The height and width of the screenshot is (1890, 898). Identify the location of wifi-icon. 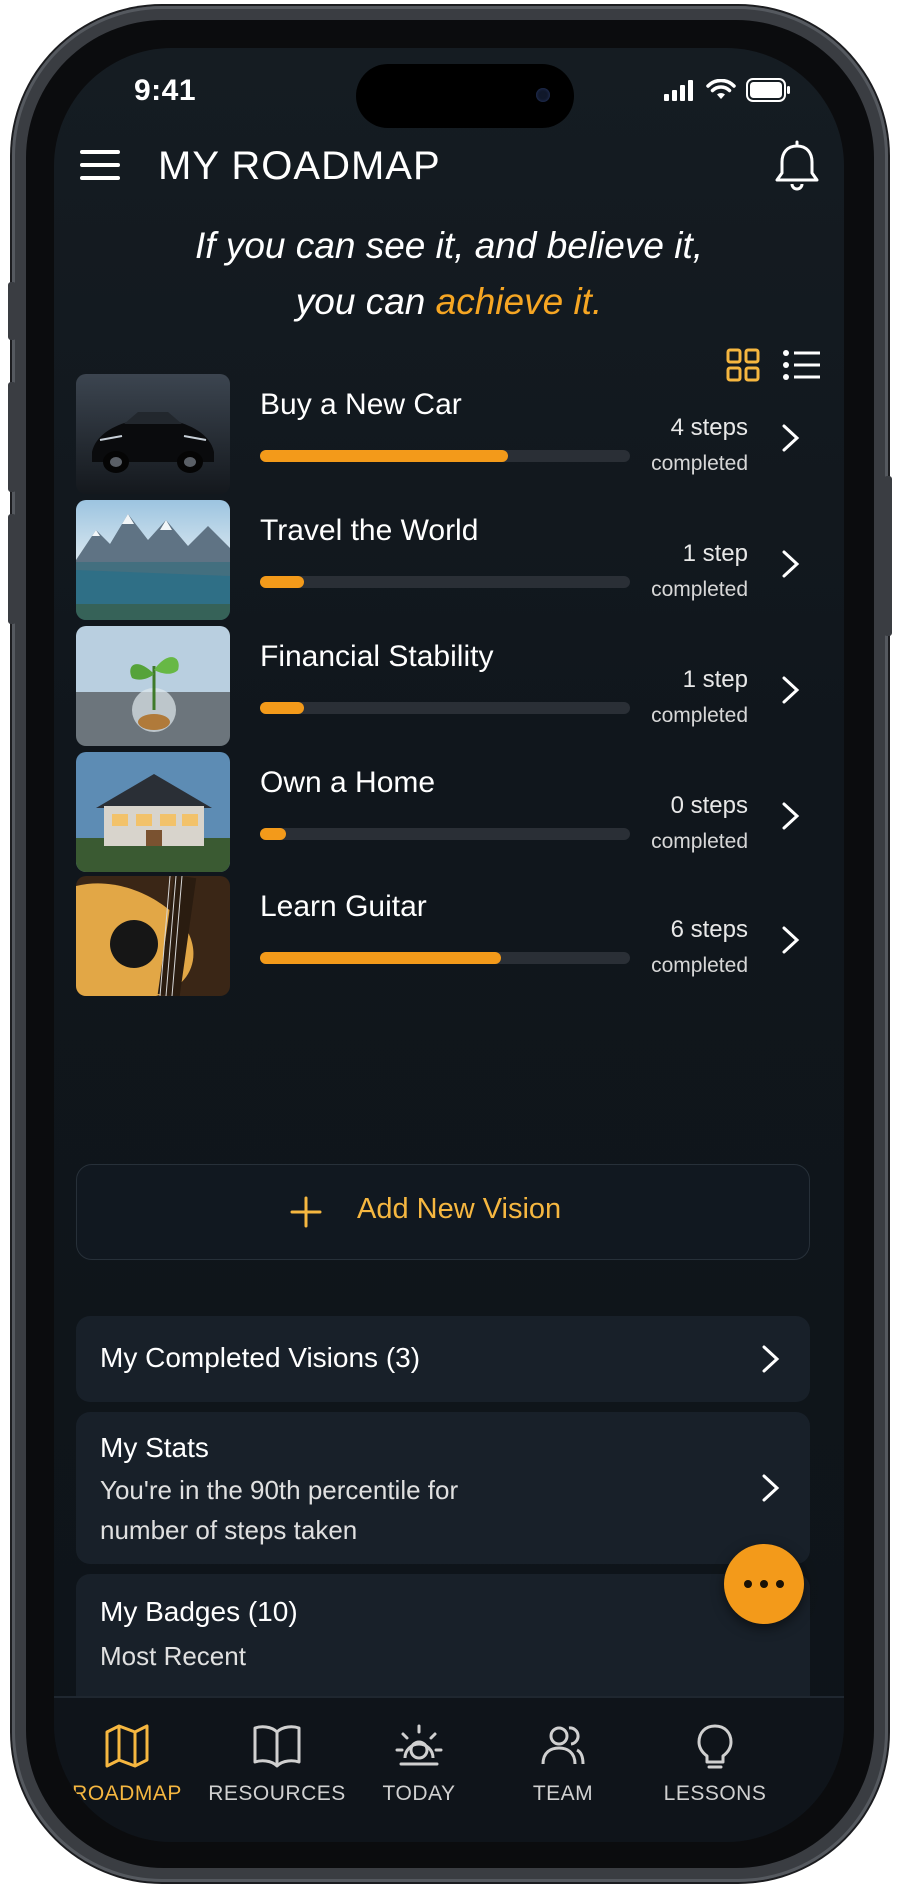
(721, 89).